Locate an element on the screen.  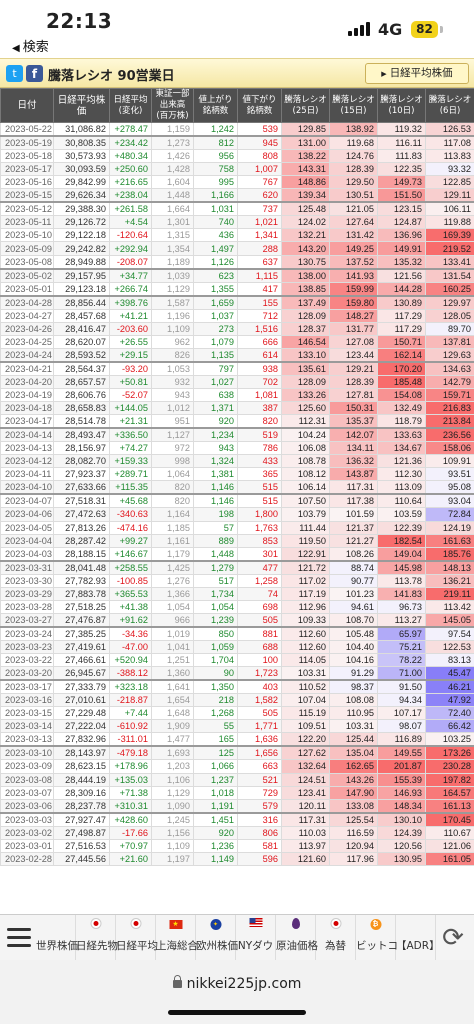
nav-item-7: 為替 is located at coordinates (336, 938).